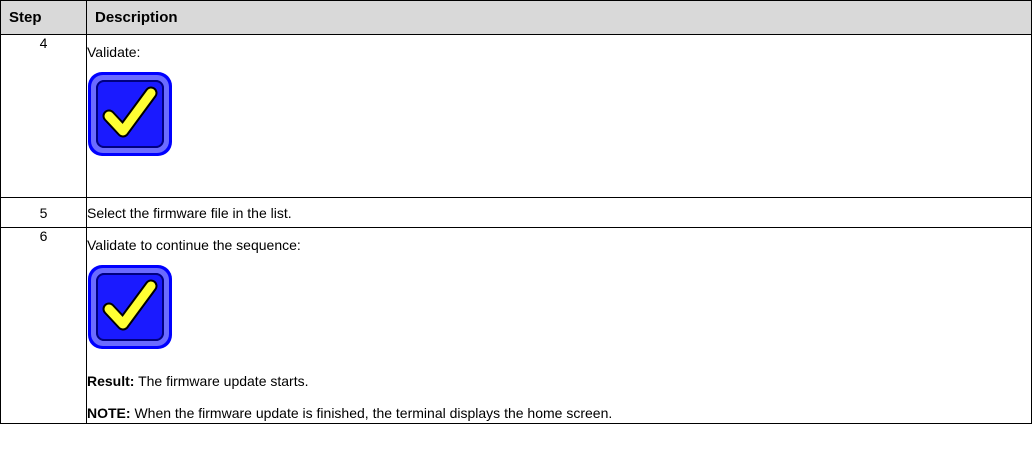 This screenshot has width=1033, height=468. What do you see at coordinates (559, 381) in the screenshot?
I see `result-line: Result: The firmware update starts.` at bounding box center [559, 381].